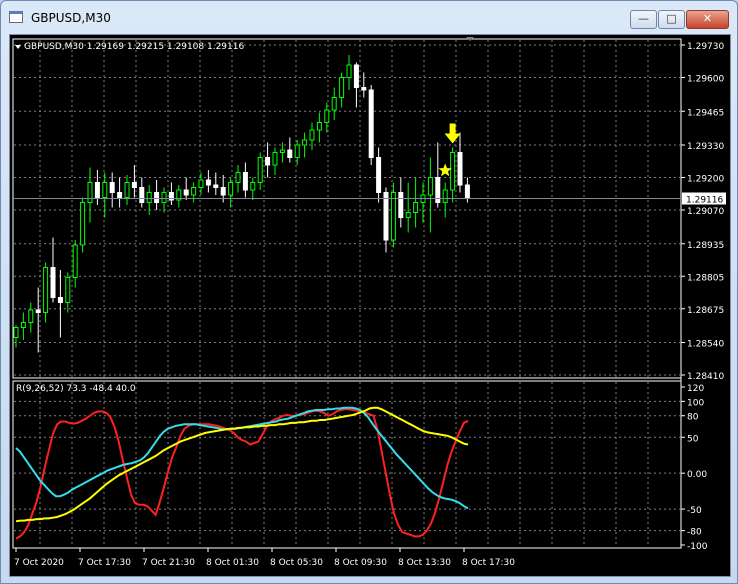  What do you see at coordinates (104, 563) in the screenshot?
I see `time-tick-label: 7 Oct 17:30` at bounding box center [104, 563].